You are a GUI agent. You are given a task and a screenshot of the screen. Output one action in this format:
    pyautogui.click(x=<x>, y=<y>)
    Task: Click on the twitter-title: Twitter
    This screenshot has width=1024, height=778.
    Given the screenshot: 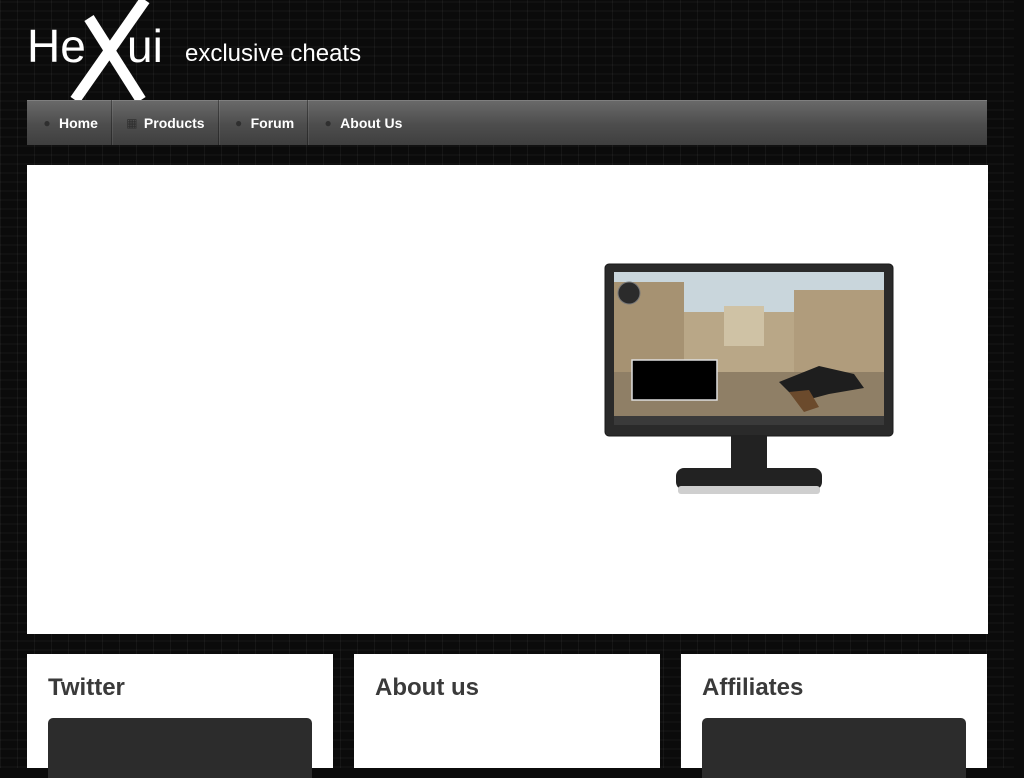 What is the action you would take?
    pyautogui.click(x=86, y=687)
    